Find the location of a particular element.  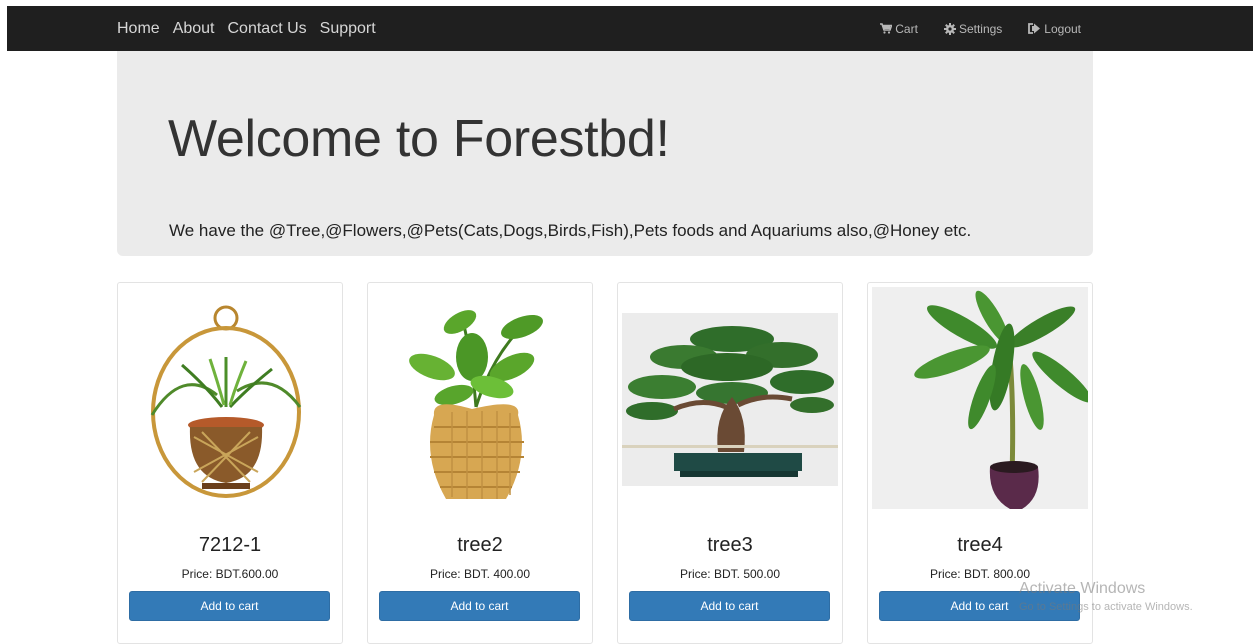

product-price: Price: BDT. 800.00 is located at coordinates (980, 574).